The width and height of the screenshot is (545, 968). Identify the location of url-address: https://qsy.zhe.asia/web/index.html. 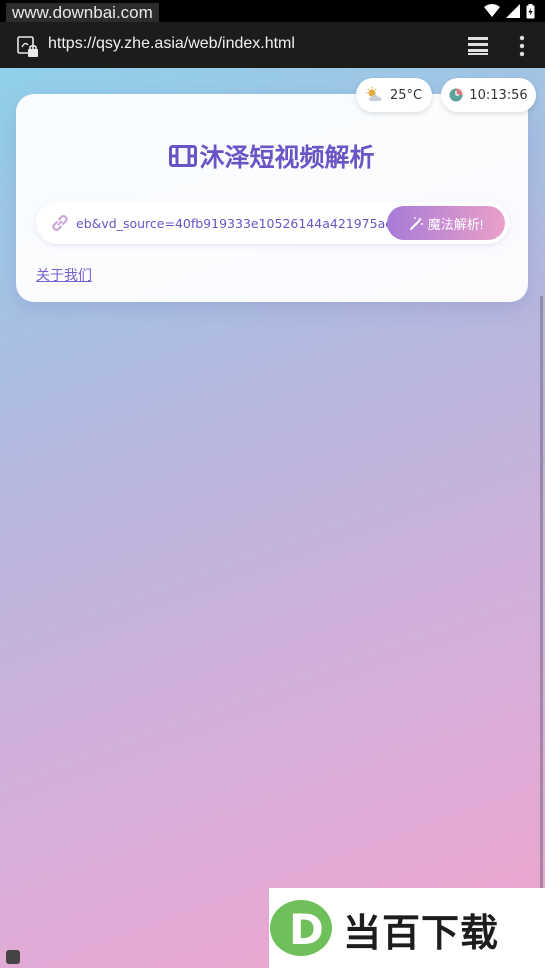
(171, 44).